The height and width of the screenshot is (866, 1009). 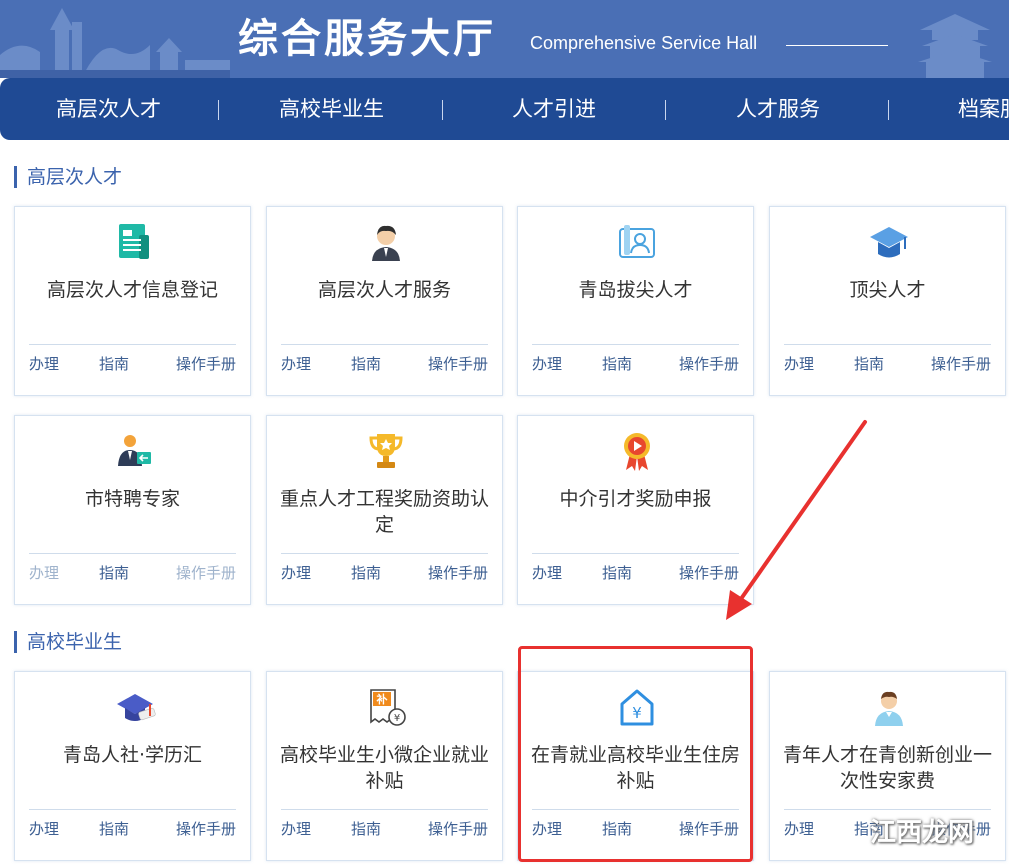 What do you see at coordinates (504, 109) in the screenshot?
I see `main-nav: 高层次人才 高校毕业生 人才引进 人才服务 档案服务` at bounding box center [504, 109].